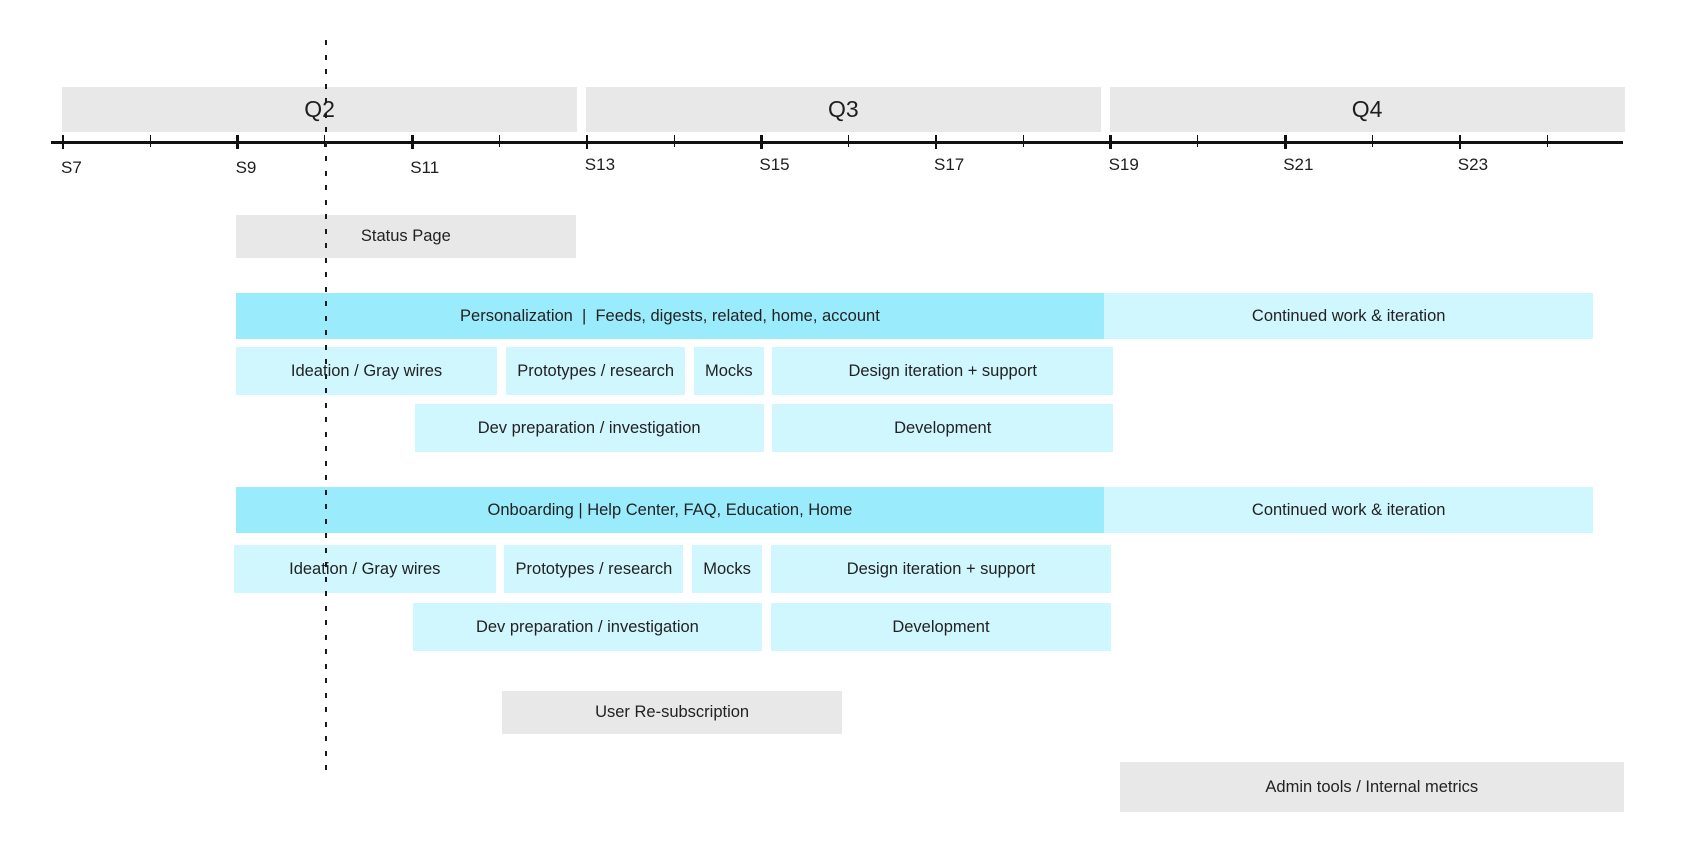  I want to click on sprint-label-s9: S9, so click(246, 167).